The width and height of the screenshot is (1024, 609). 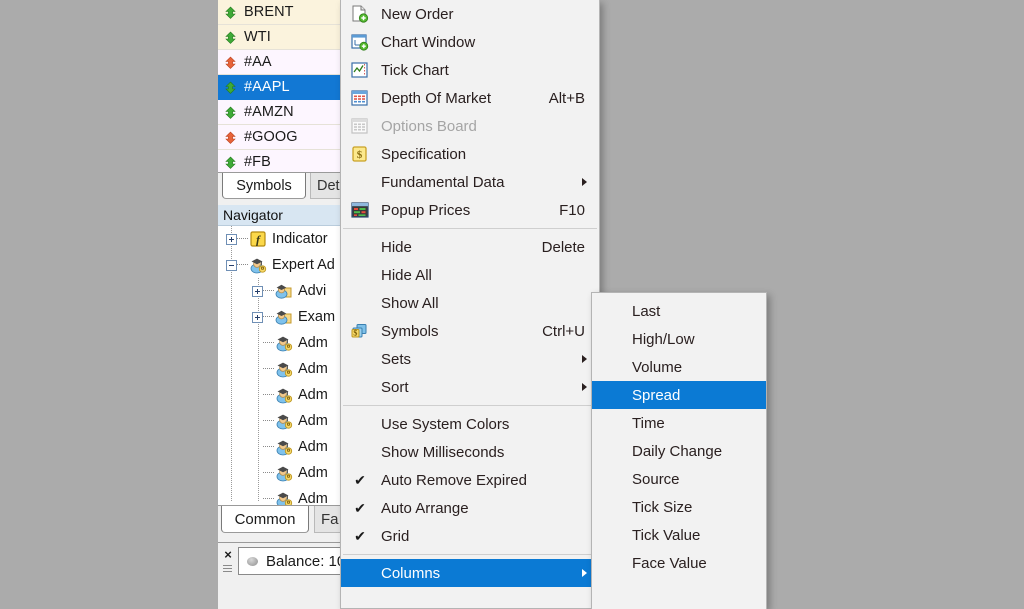 I want to click on submenu-item-time: Time, so click(x=679, y=423).